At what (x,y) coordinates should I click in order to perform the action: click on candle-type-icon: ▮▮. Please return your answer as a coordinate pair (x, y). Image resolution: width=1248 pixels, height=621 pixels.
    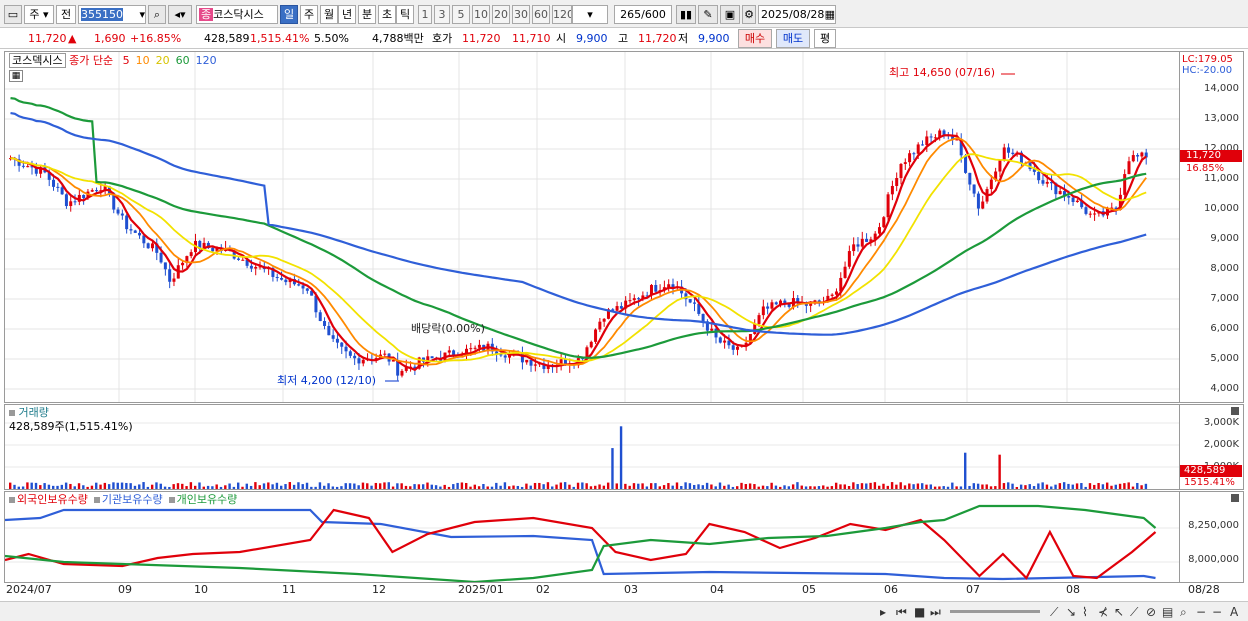
    Looking at the image, I should click on (686, 14).